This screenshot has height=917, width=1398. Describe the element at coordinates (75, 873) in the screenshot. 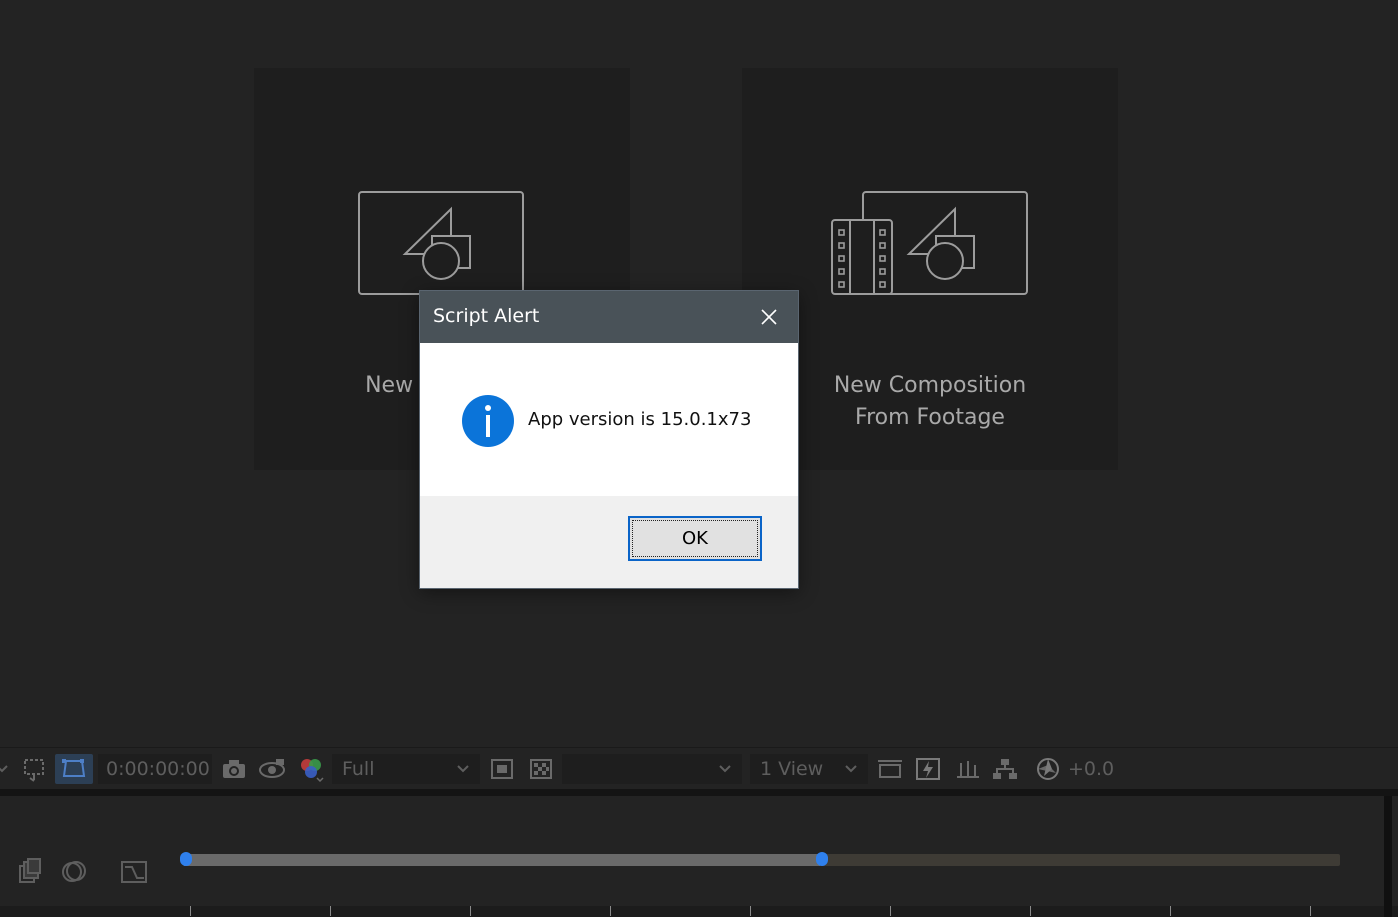

I see `motion-blur-icon` at that location.